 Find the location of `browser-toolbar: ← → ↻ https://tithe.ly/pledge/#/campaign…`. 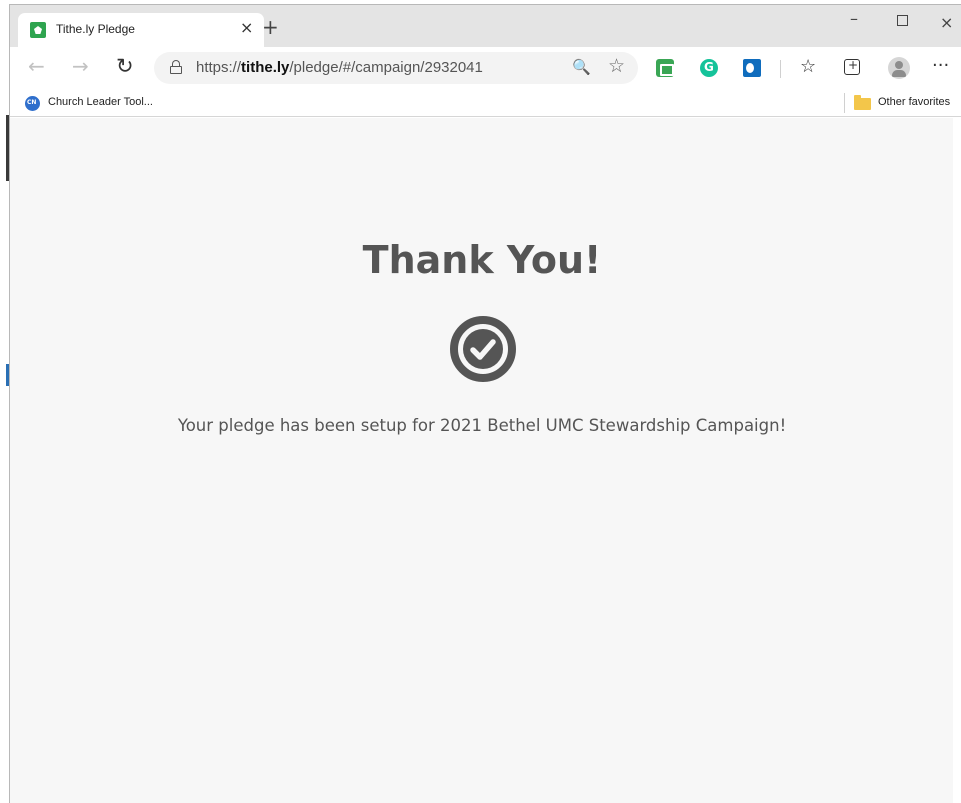

browser-toolbar: ← → ↻ https://tithe.ly/pledge/#/campaign… is located at coordinates (485, 68).